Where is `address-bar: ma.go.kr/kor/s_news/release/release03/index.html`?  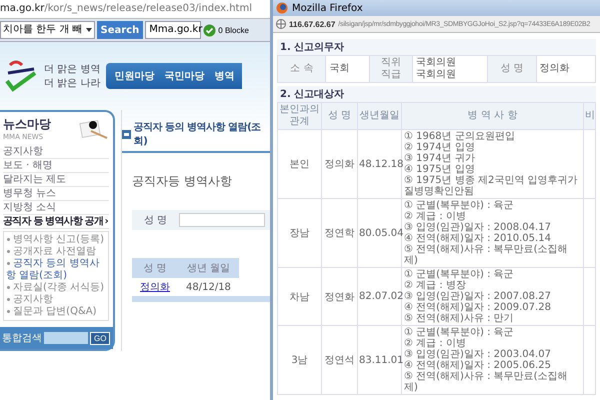 address-bar: ma.go.kr/kor/s_news/release/release03/index.html is located at coordinates (135, 9).